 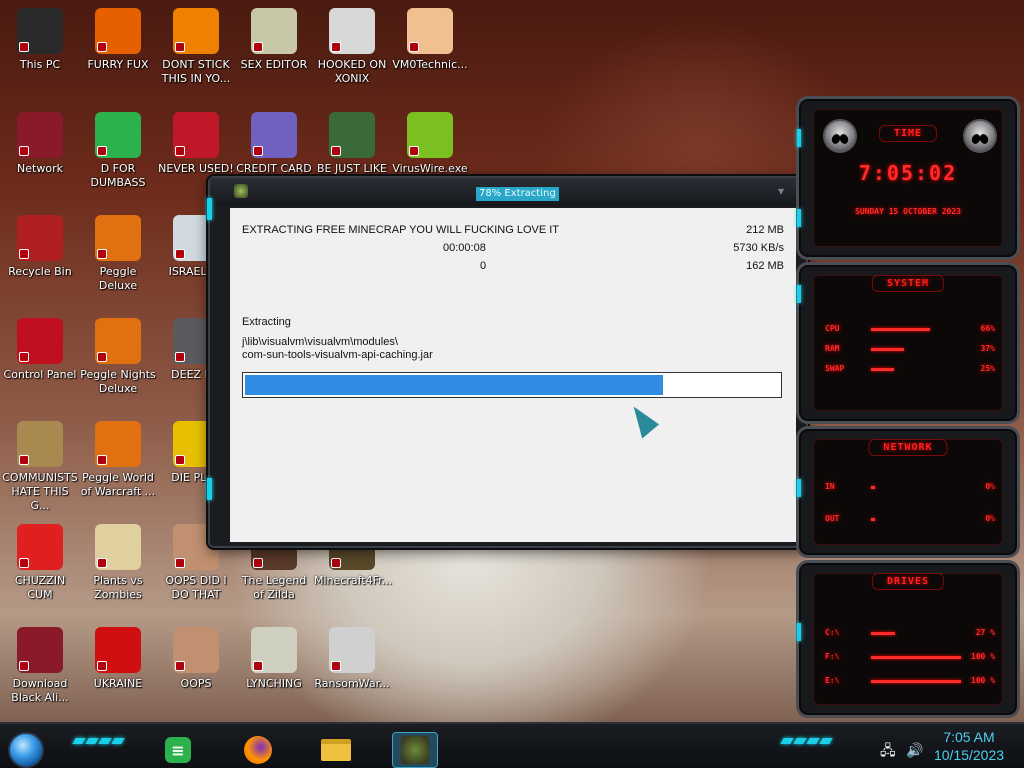 I want to click on lime-icon, so click(x=430, y=135).